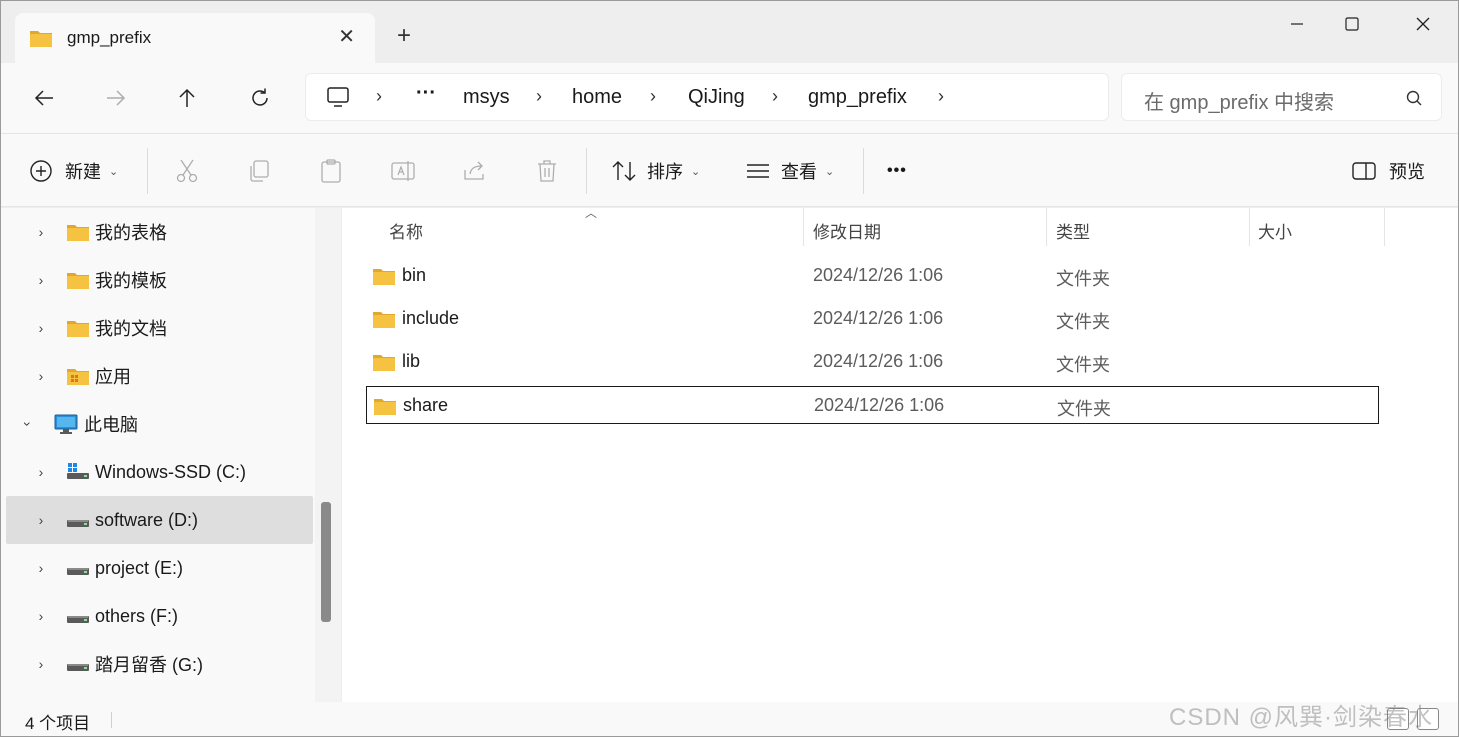 The image size is (1459, 737). Describe the element at coordinates (326, 562) in the screenshot. I see `nav-scrollbar-thumb` at that location.